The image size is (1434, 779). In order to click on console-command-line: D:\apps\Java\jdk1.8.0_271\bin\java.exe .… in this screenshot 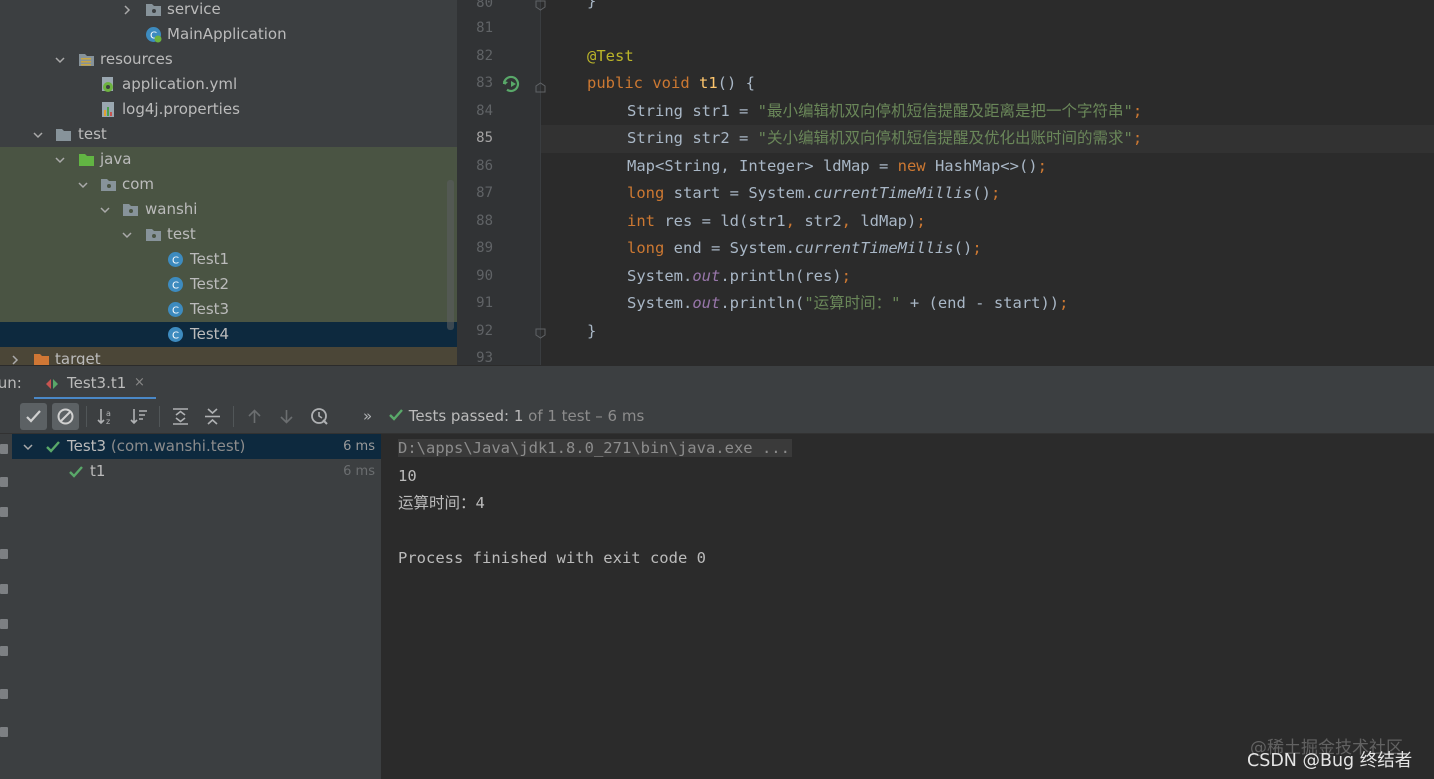, I will do `click(595, 448)`.